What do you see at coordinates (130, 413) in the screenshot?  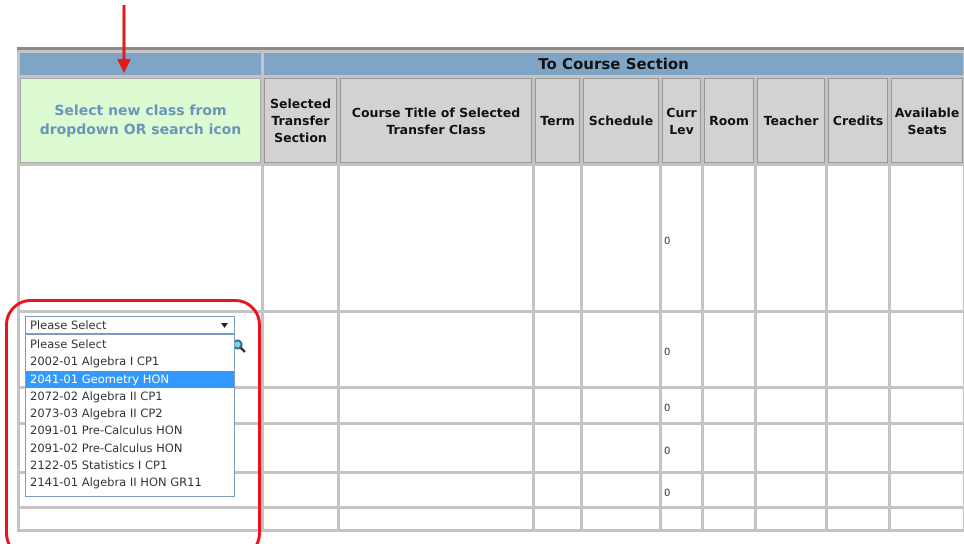 I see `dropdown-option: 2073-03 Algebra II CP2` at bounding box center [130, 413].